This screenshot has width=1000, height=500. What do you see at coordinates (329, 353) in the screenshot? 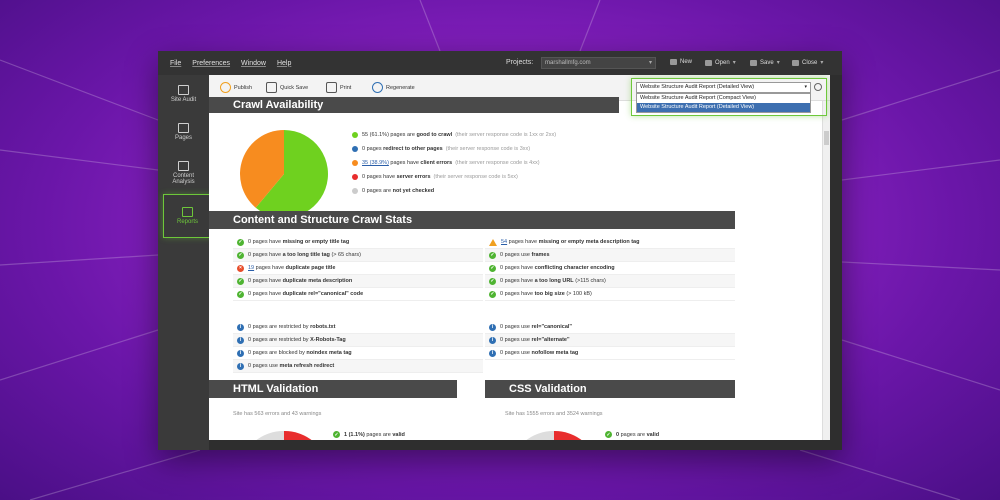
I see `stat-label: noindex meta tag` at bounding box center [329, 353].